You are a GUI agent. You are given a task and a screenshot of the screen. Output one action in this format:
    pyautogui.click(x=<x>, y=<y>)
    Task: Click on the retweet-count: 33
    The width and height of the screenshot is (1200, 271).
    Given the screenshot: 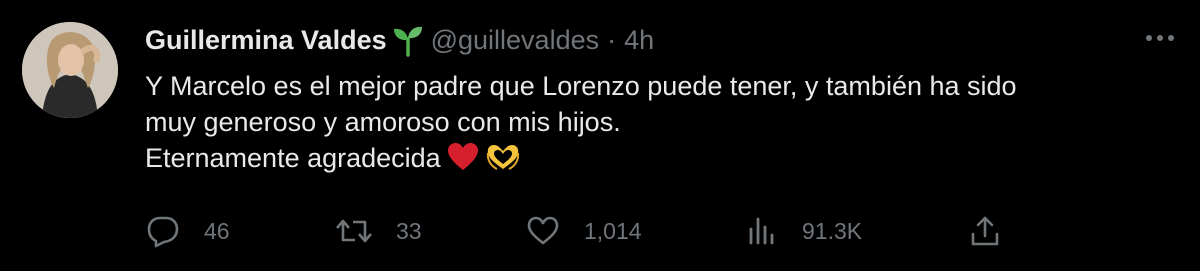 What is the action you would take?
    pyautogui.click(x=409, y=230)
    